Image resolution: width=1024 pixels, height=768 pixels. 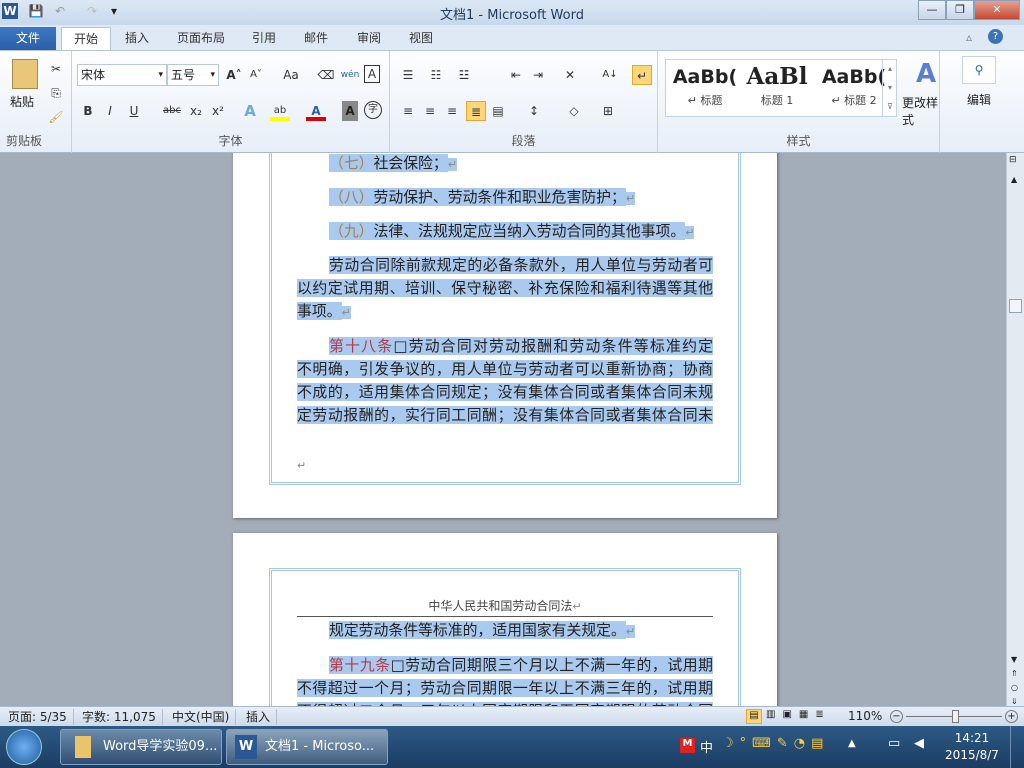 What do you see at coordinates (775, 743) in the screenshot?
I see `tray-icons: ☽°⌨✎◔▤` at bounding box center [775, 743].